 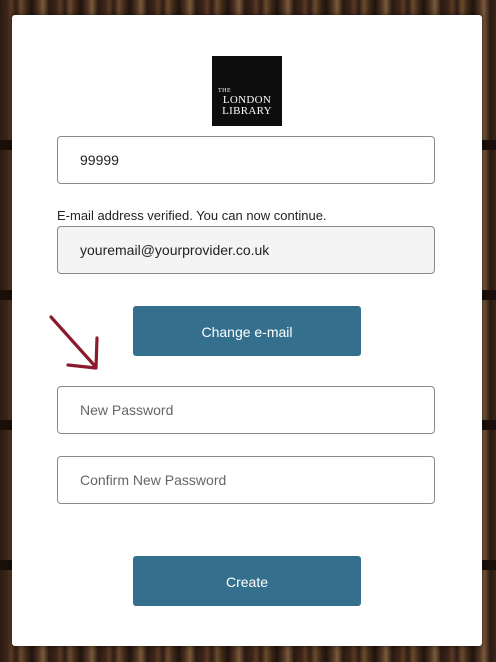 I want to click on new-password-input, so click(x=246, y=410).